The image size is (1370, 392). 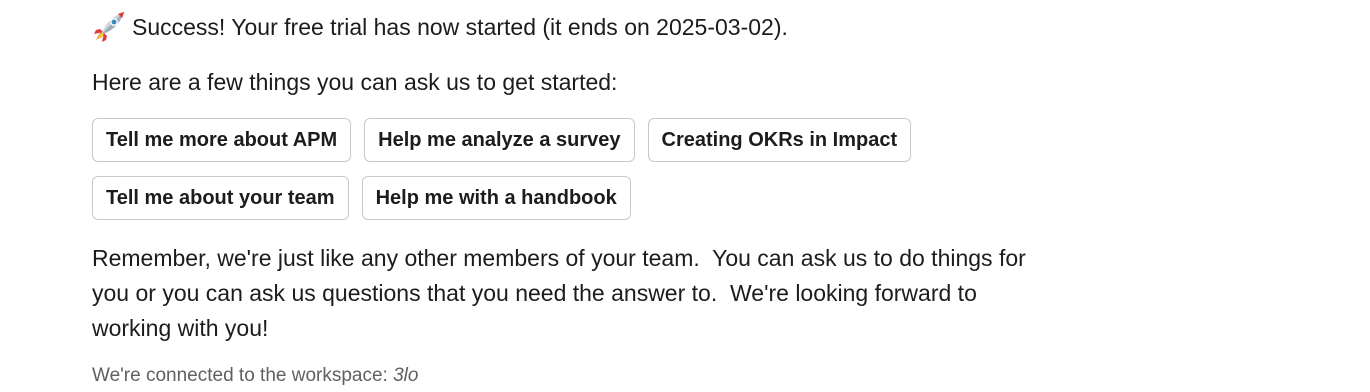 I want to click on workspace-name: 3lo, so click(x=406, y=375).